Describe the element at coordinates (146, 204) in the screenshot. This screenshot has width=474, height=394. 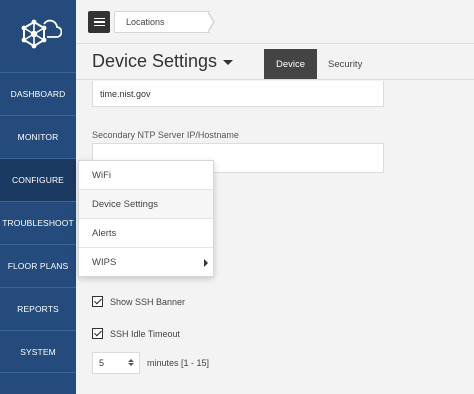
I see `menu-item-device-settings: Device Settings` at that location.